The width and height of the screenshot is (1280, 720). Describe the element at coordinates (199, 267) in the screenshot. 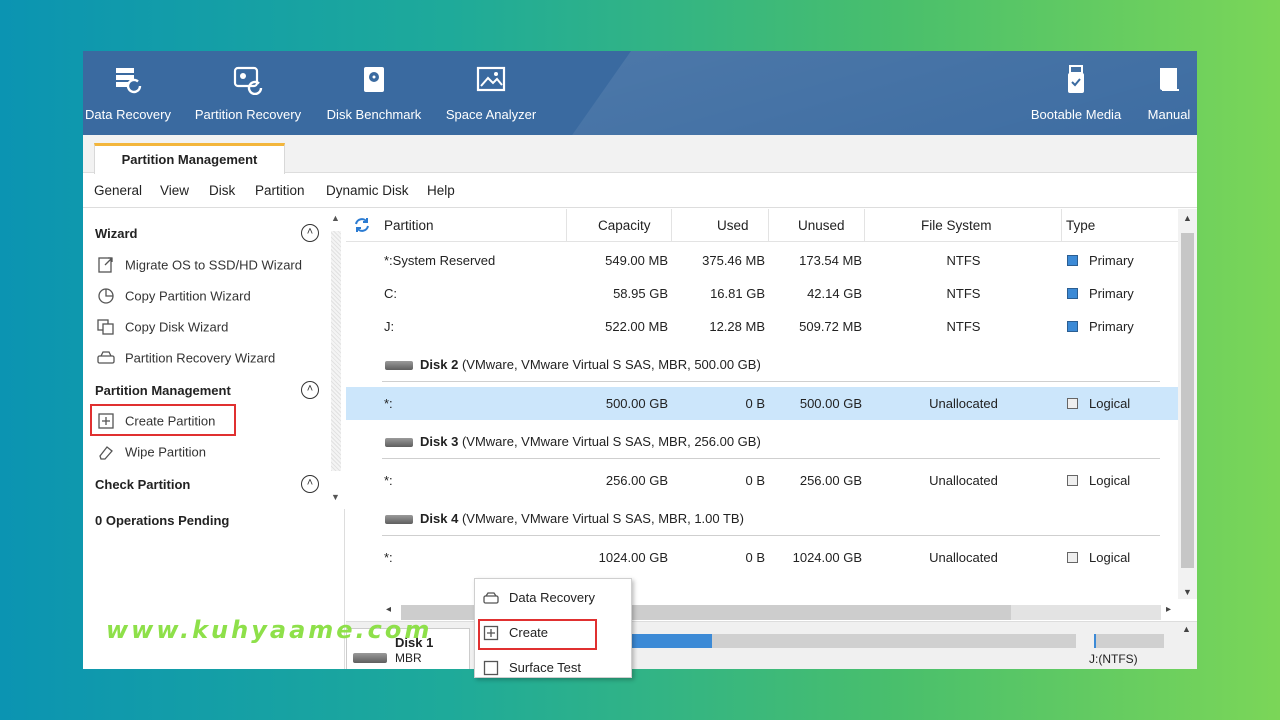

I see `migrate-os-wizard: Migrate OS to SSD/HD Wizard` at that location.